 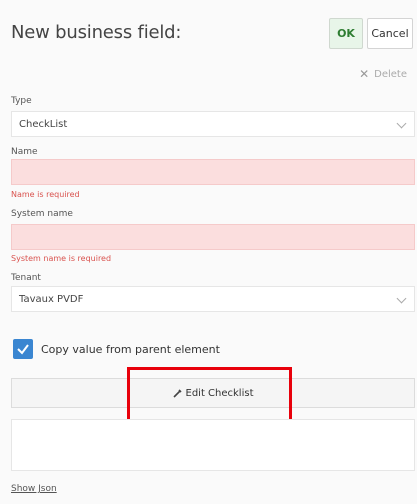 I want to click on tenant-label: Tenant, so click(x=26, y=278).